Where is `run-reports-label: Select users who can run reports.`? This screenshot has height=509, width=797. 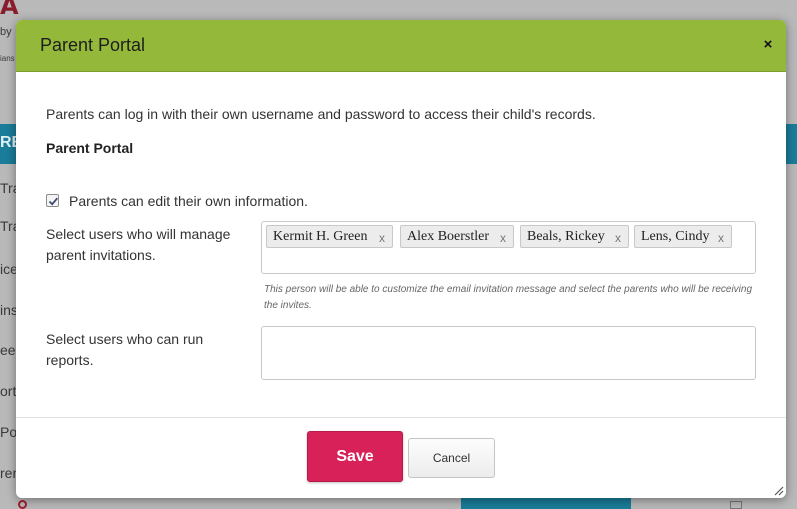
run-reports-label: Select users who can run reports. is located at coordinates (125, 349).